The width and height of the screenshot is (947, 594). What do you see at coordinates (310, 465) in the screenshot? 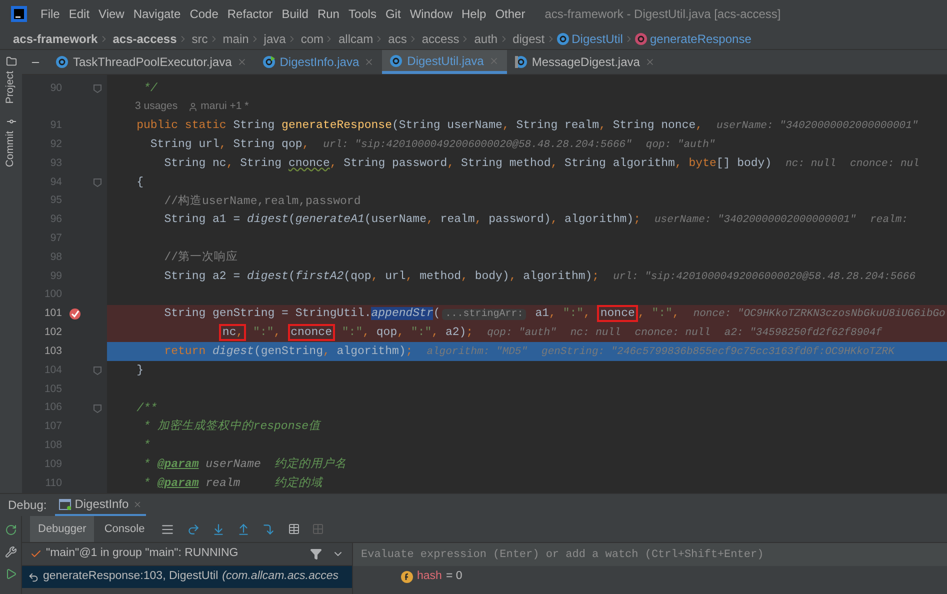
I see `code-token: 约定的用户名` at bounding box center [310, 465].